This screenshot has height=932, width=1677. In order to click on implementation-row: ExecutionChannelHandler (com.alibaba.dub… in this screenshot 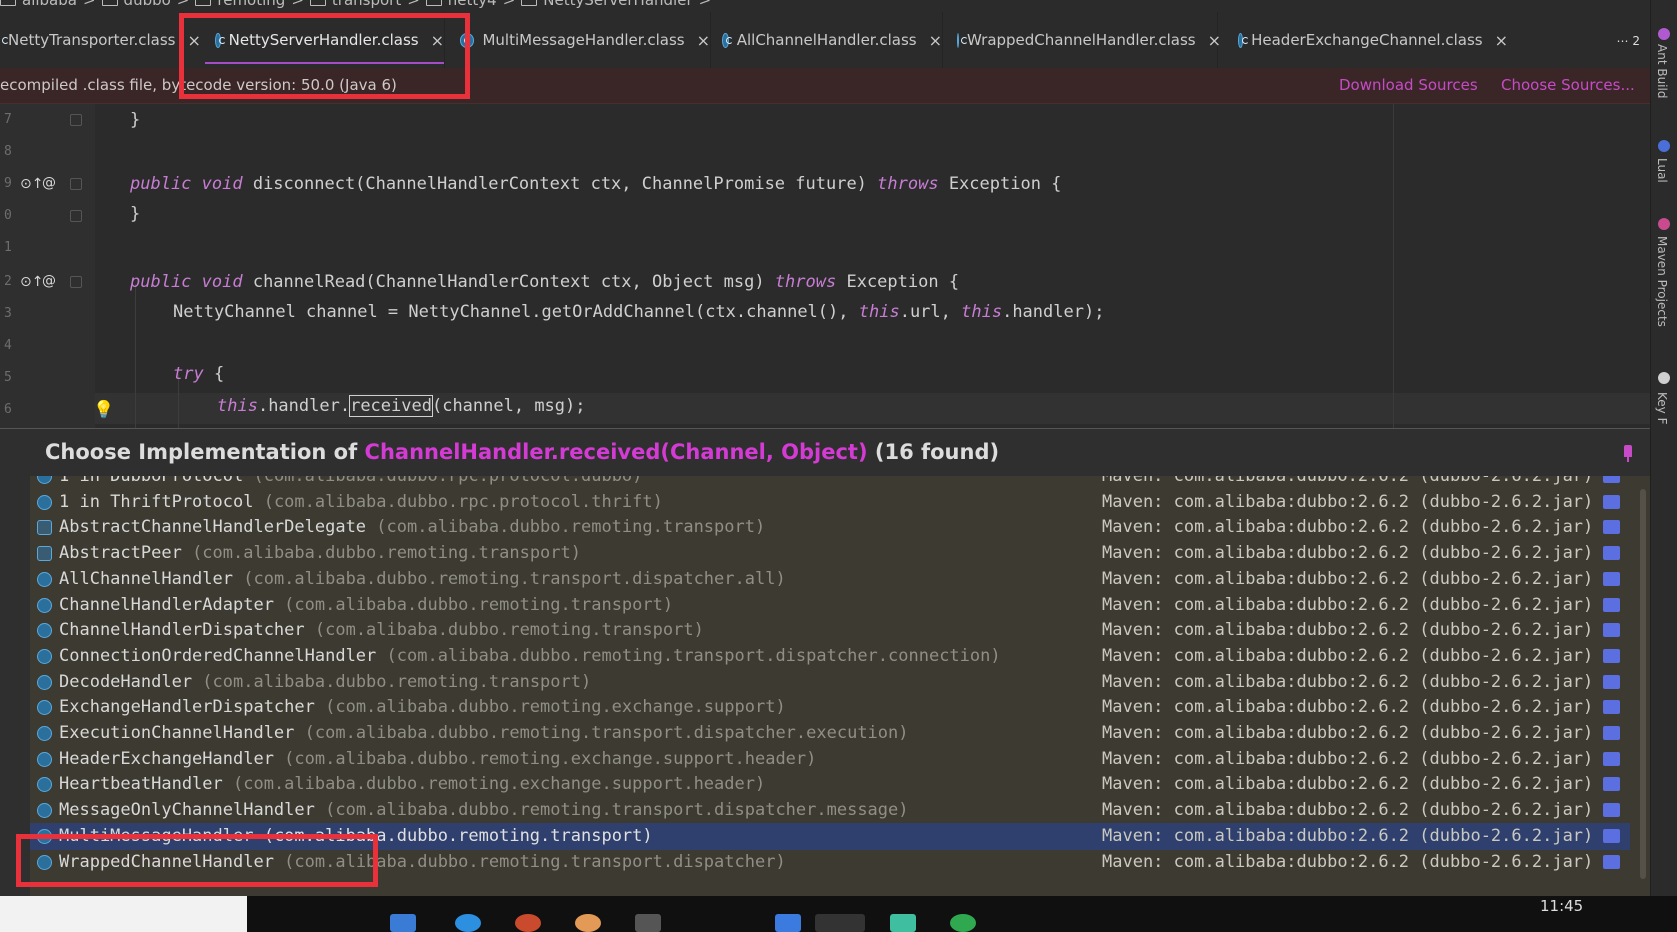, I will do `click(830, 733)`.